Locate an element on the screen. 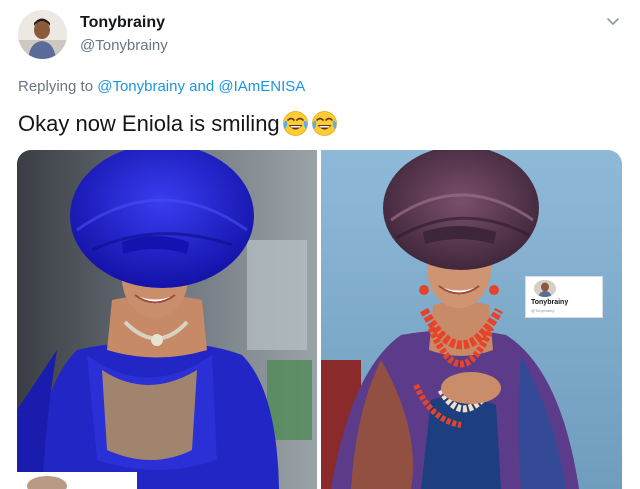 The image size is (640, 489). inset-avatar is located at coordinates (545, 288).